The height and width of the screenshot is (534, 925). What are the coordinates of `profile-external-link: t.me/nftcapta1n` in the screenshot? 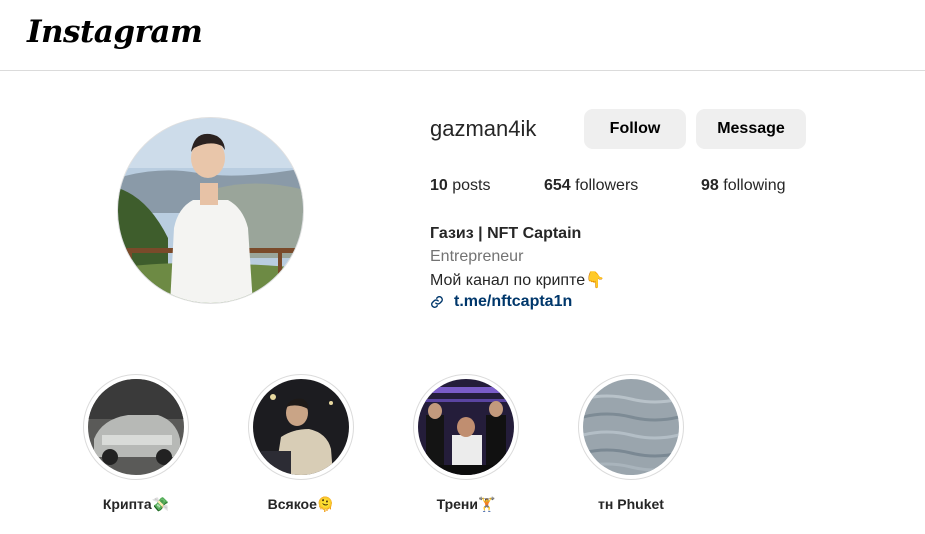 It's located at (501, 302).